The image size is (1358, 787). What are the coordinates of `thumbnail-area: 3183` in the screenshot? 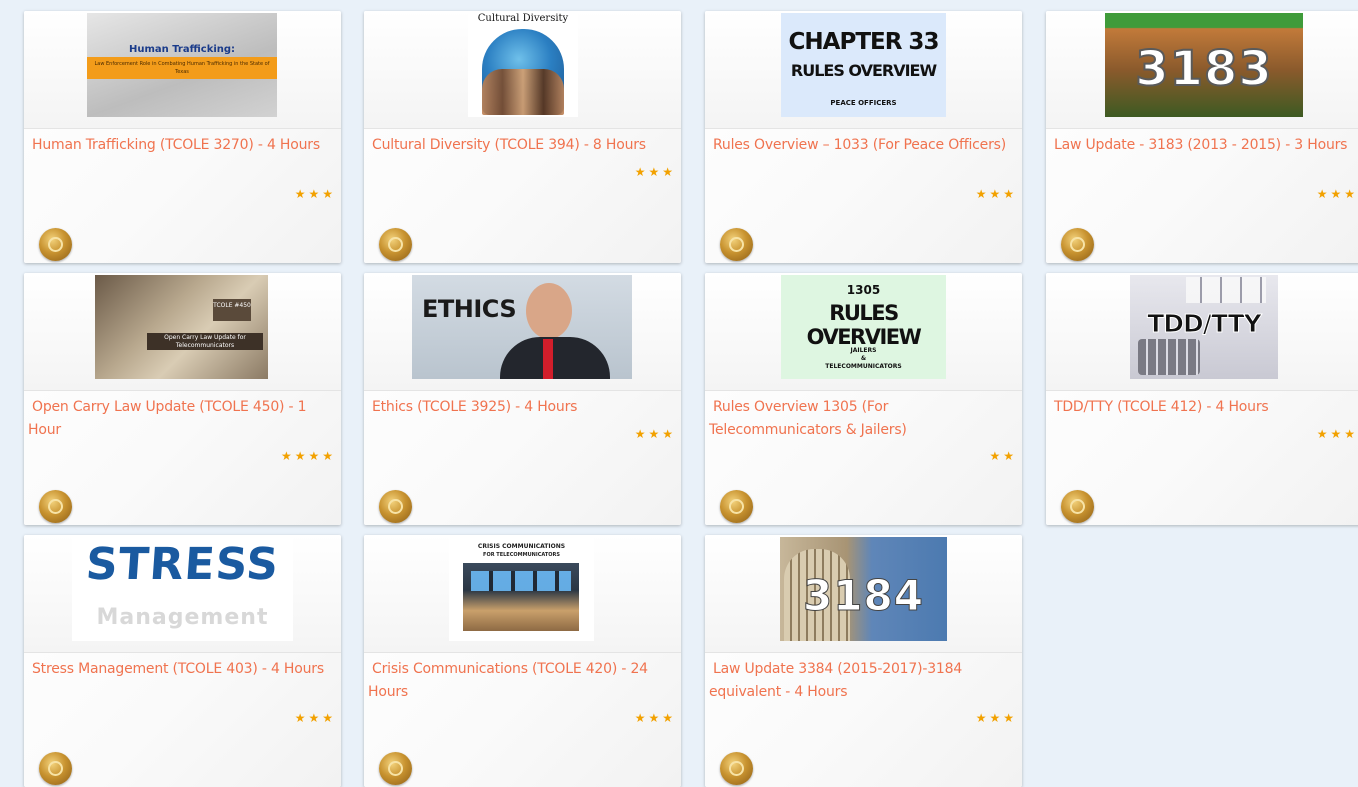 It's located at (1202, 70).